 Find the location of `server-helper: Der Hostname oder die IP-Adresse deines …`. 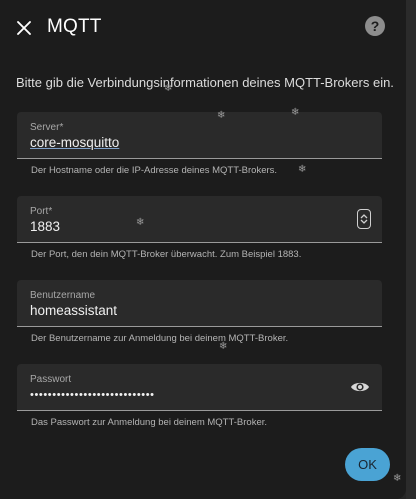

server-helper: Der Hostname oder die IP-Adresse deines … is located at coordinates (154, 170).